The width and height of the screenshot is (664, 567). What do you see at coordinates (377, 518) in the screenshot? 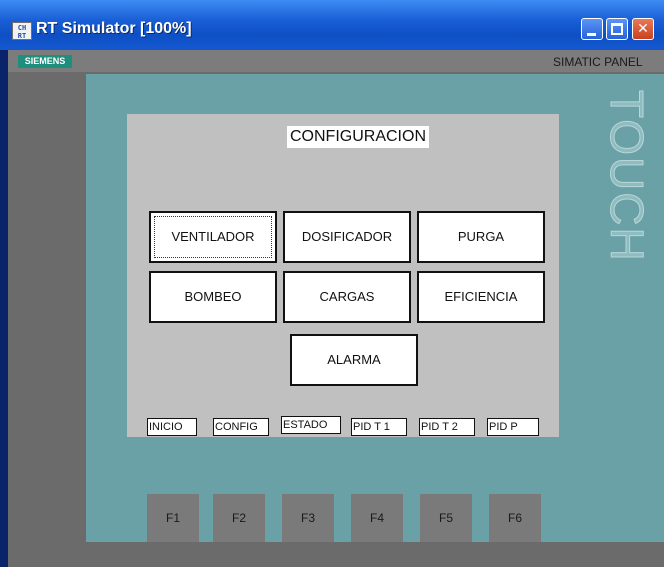
I see `function-key-f4: F4` at bounding box center [377, 518].